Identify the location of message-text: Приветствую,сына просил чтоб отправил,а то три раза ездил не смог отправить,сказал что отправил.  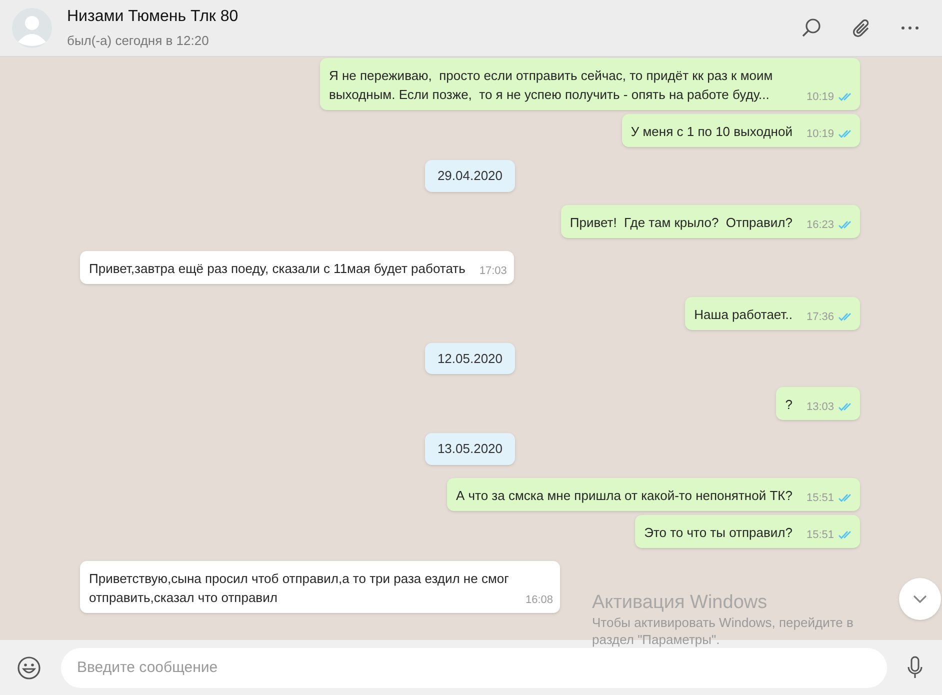
(299, 588).